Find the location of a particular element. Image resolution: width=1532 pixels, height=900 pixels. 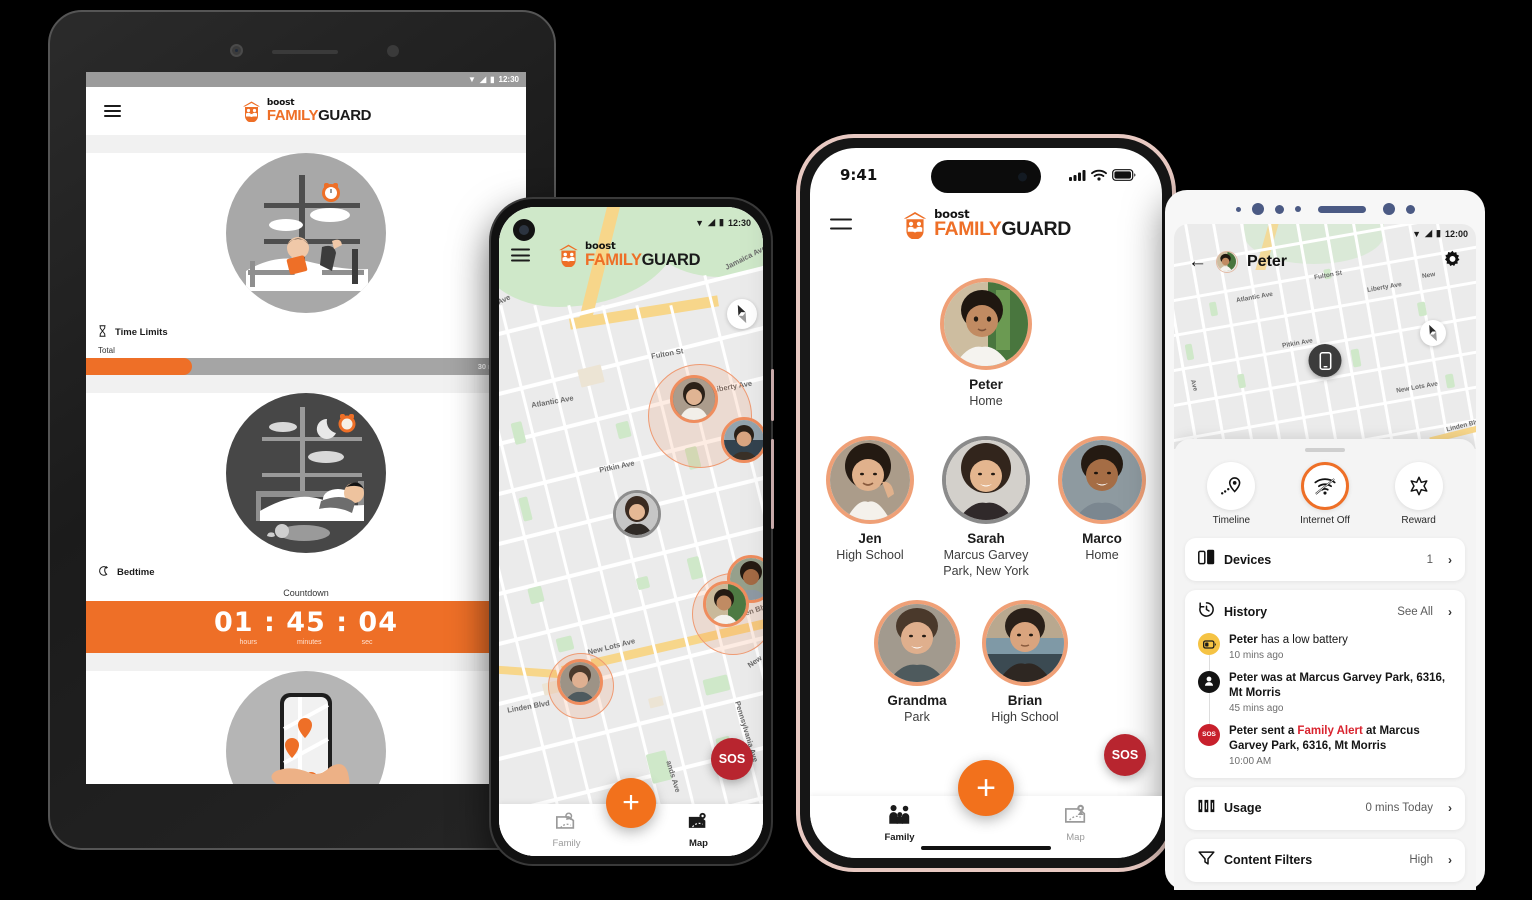

timeline-connector is located at coordinates (1209, 709).